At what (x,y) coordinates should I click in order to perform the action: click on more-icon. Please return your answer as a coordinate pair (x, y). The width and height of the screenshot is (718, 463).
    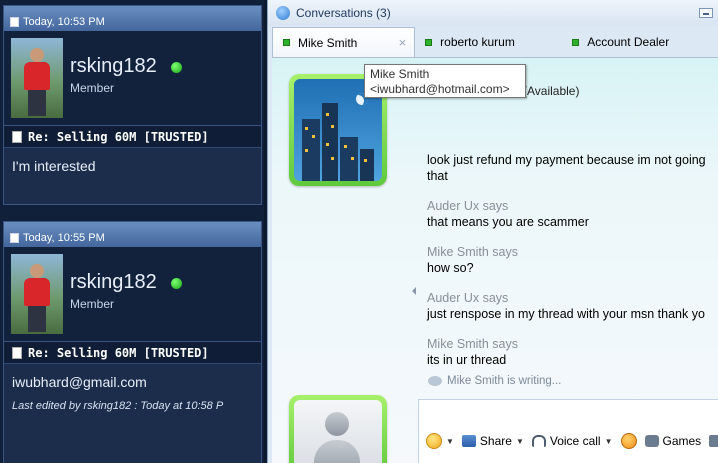
    Looking at the image, I should click on (713, 441).